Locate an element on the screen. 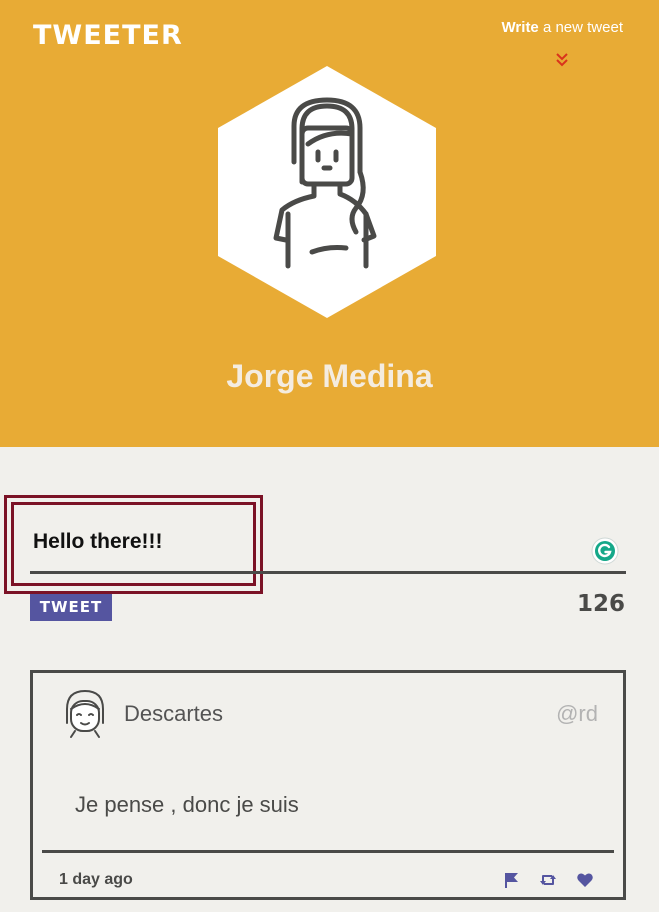 This screenshot has height=912, width=659. author-avatar is located at coordinates (85, 713).